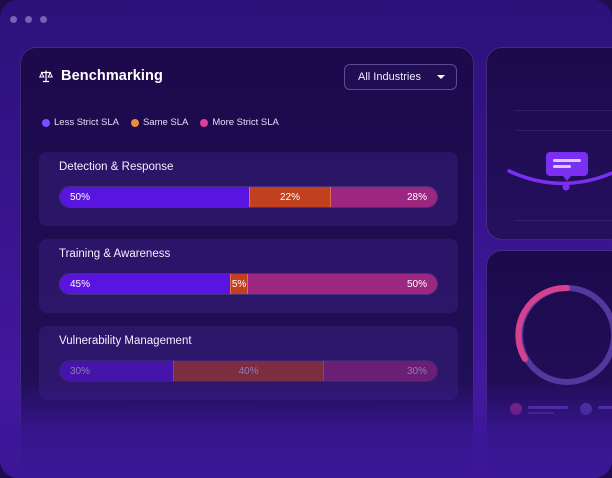  I want to click on bar-segment-less: 45%, so click(145, 284).